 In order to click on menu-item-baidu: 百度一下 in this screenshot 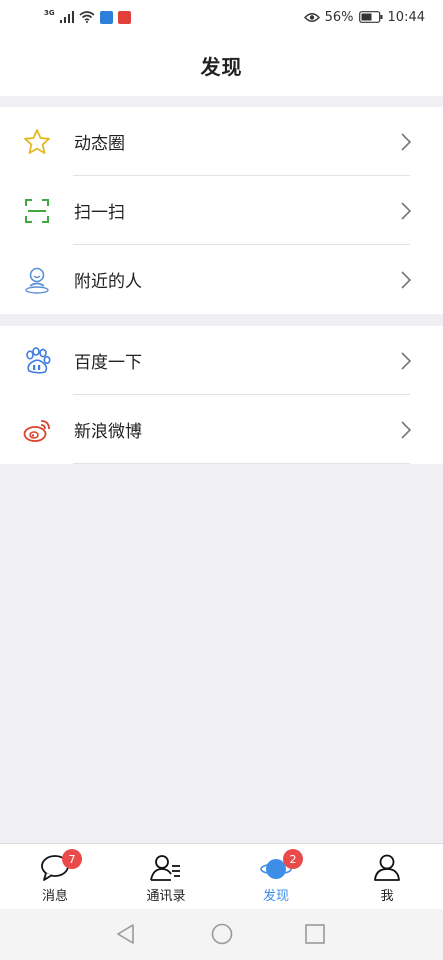, I will do `click(221, 360)`.